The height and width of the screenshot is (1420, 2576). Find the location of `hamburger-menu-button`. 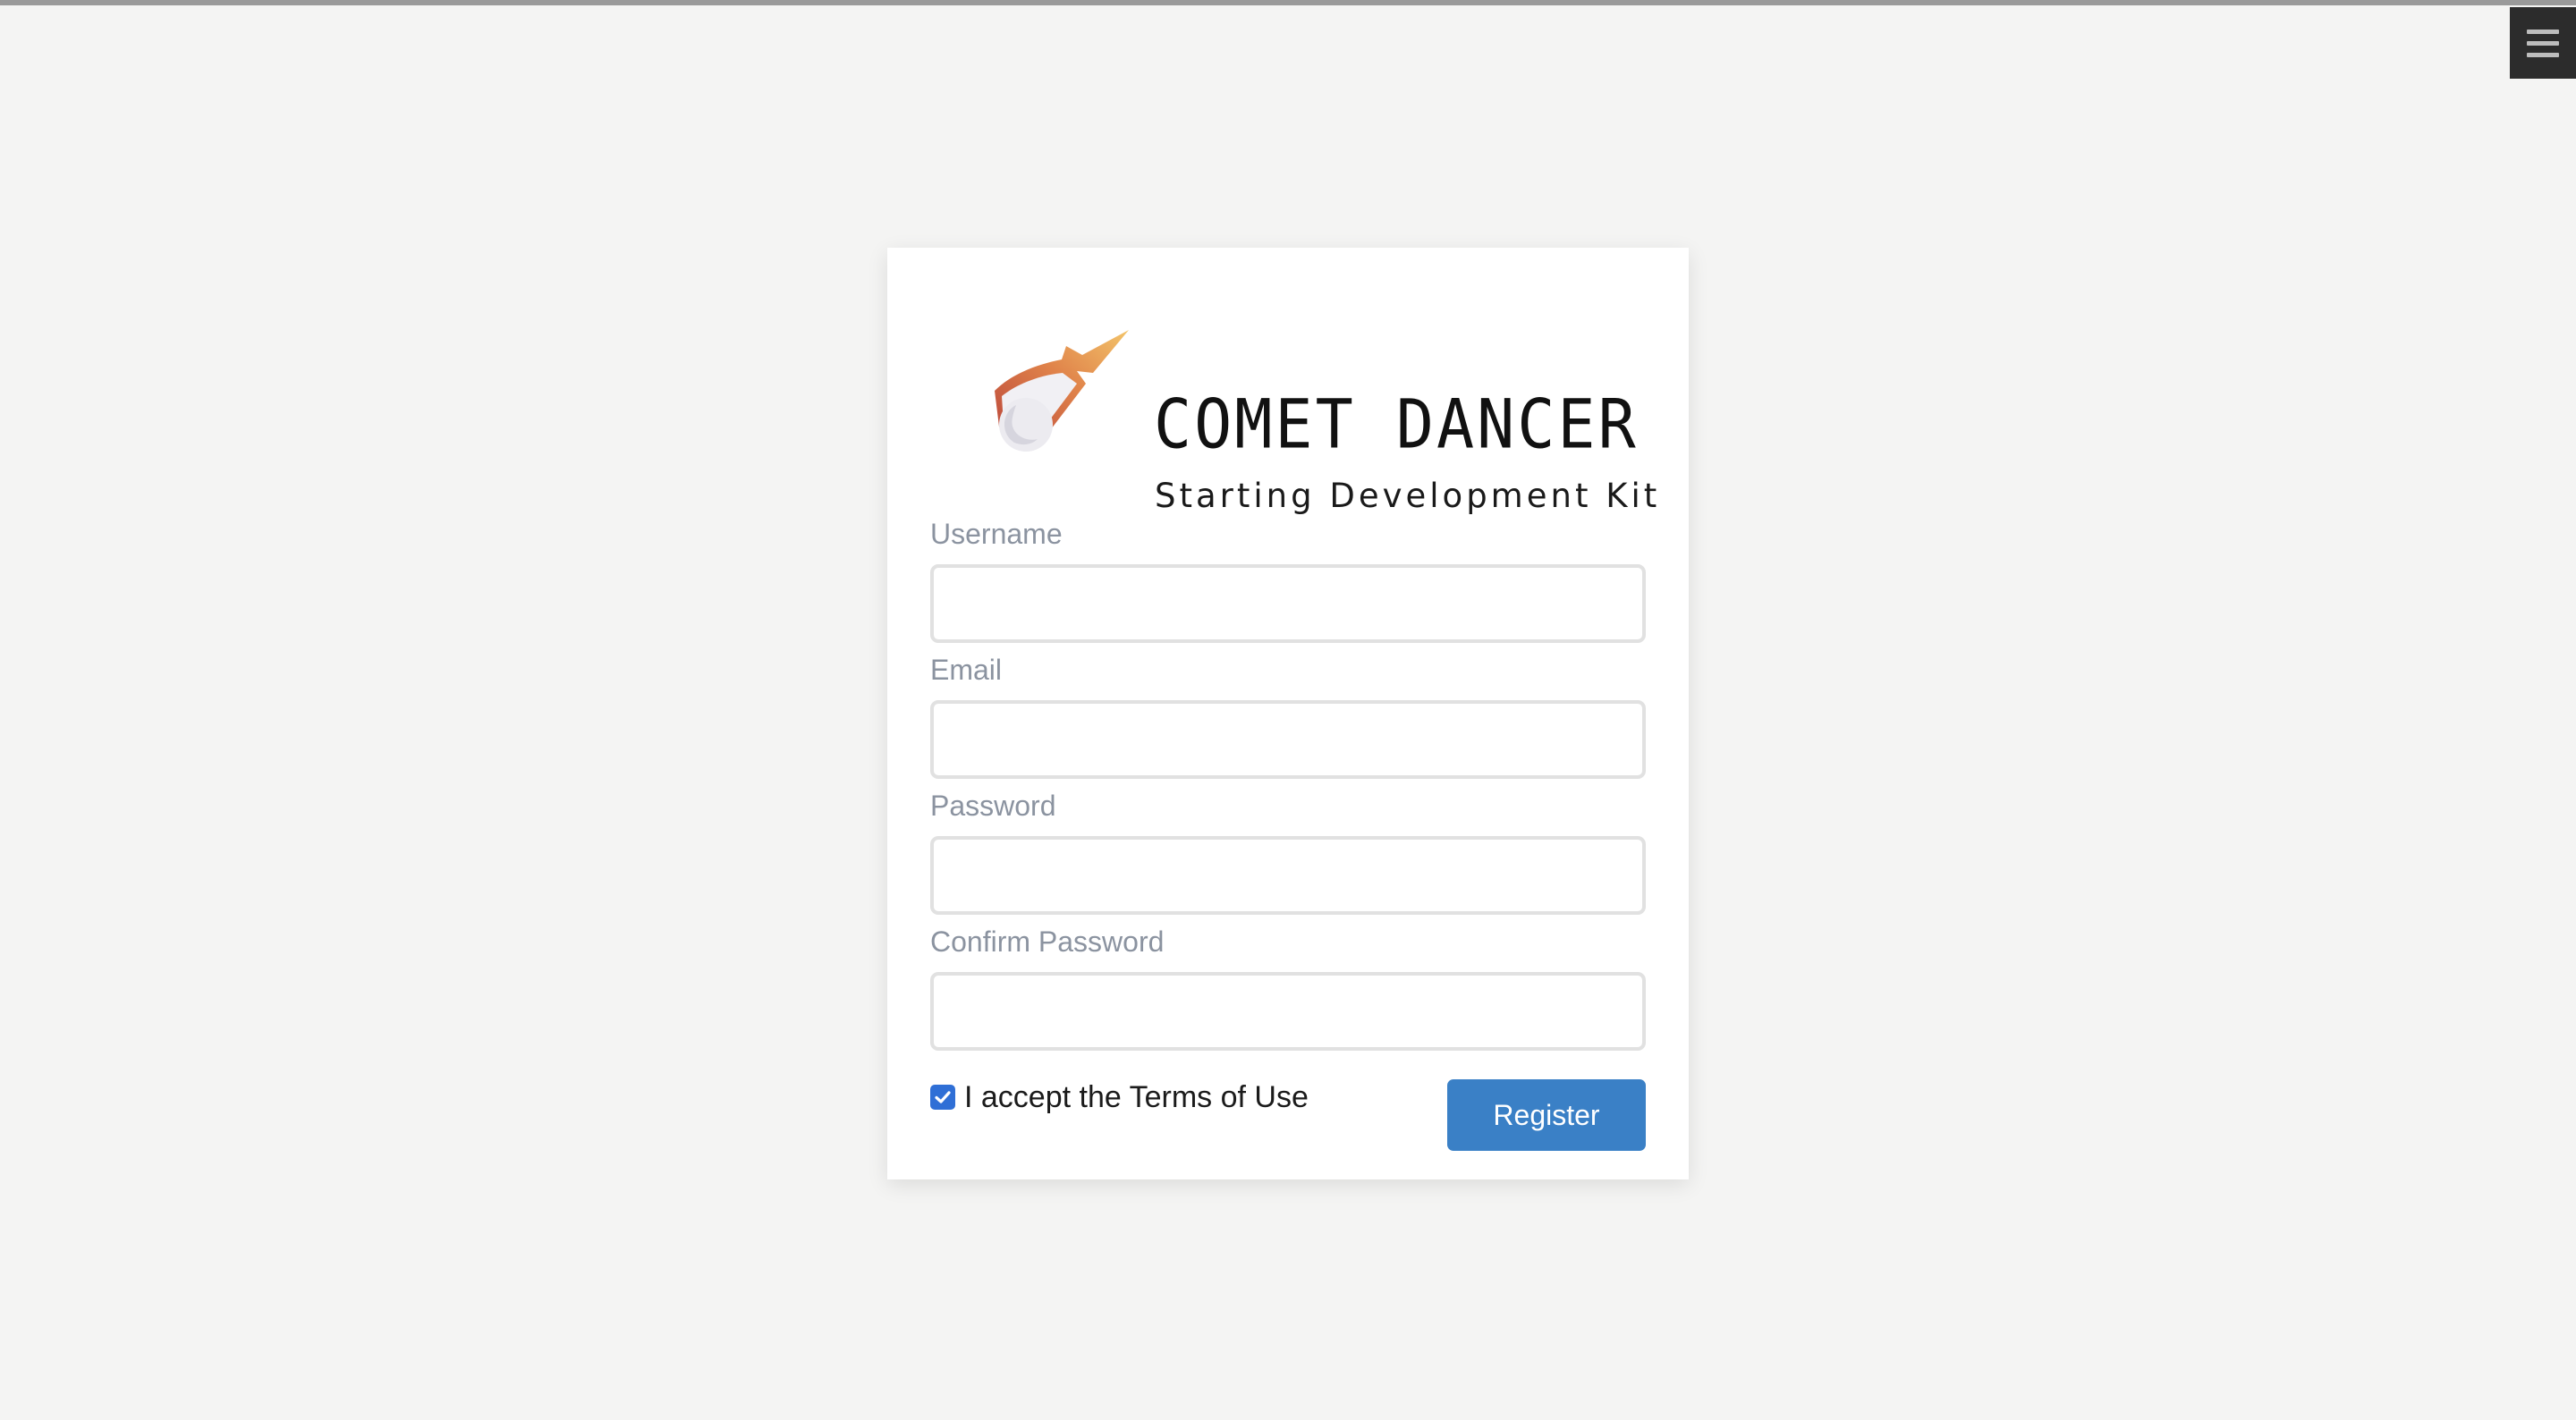

hamburger-menu-button is located at coordinates (2543, 43).